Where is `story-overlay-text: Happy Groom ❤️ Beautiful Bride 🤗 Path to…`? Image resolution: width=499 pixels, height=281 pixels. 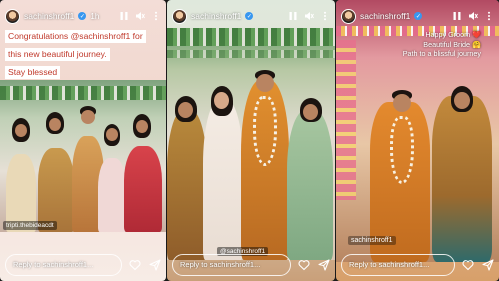
story-overlay-text: Happy Groom ❤️ Beautiful Bride 🤗 Path to… is located at coordinates (442, 44).